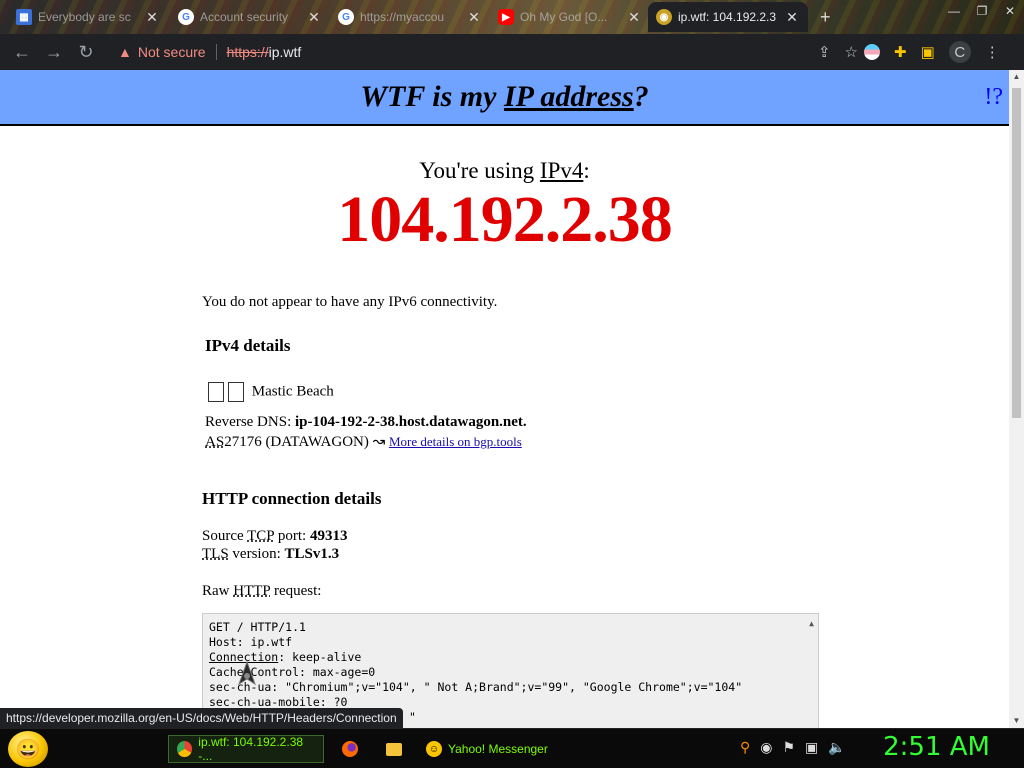 This screenshot has height=768, width=1024. Describe the element at coordinates (836, 747) in the screenshot. I see `volume-icon: 🔈` at that location.